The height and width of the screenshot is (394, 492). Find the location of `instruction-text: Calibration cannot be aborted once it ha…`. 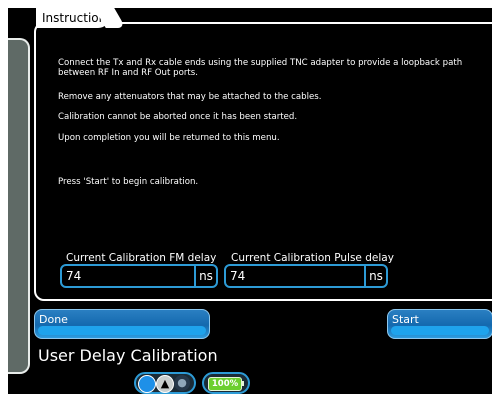

instruction-text: Calibration cannot be aborted once it ha… is located at coordinates (178, 117).